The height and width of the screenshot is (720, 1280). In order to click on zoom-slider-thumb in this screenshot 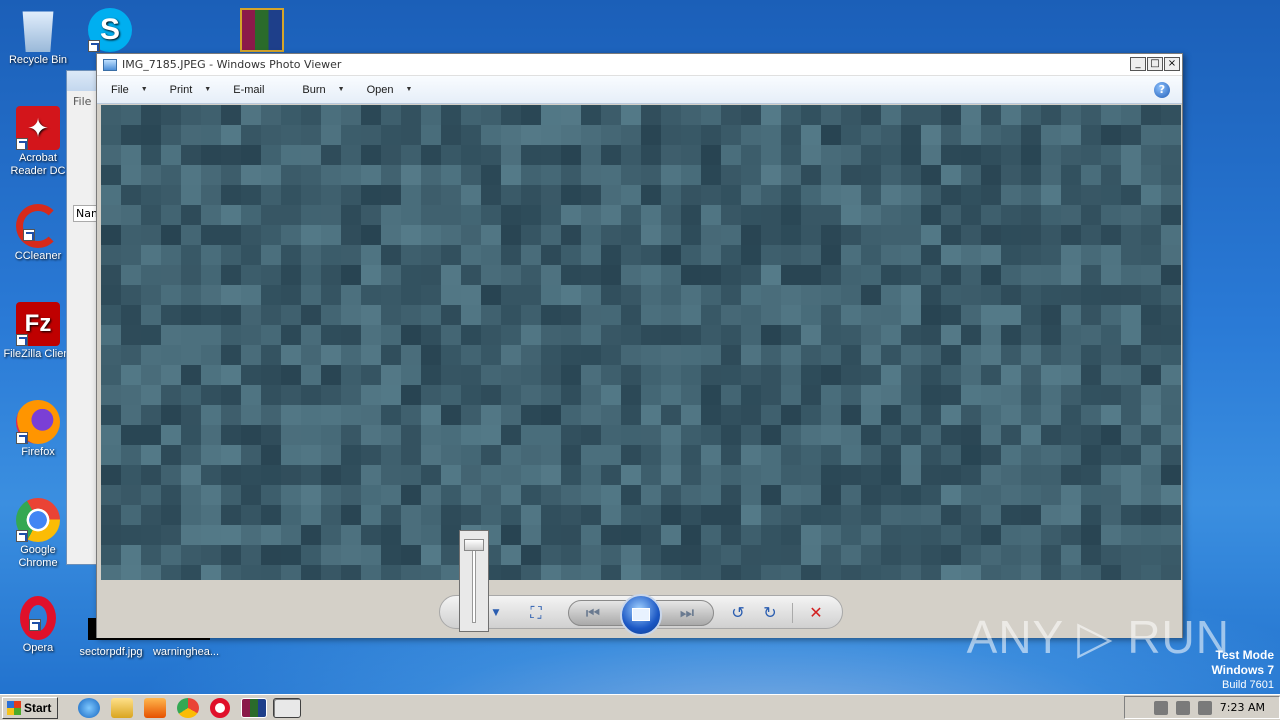, I will do `click(474, 545)`.